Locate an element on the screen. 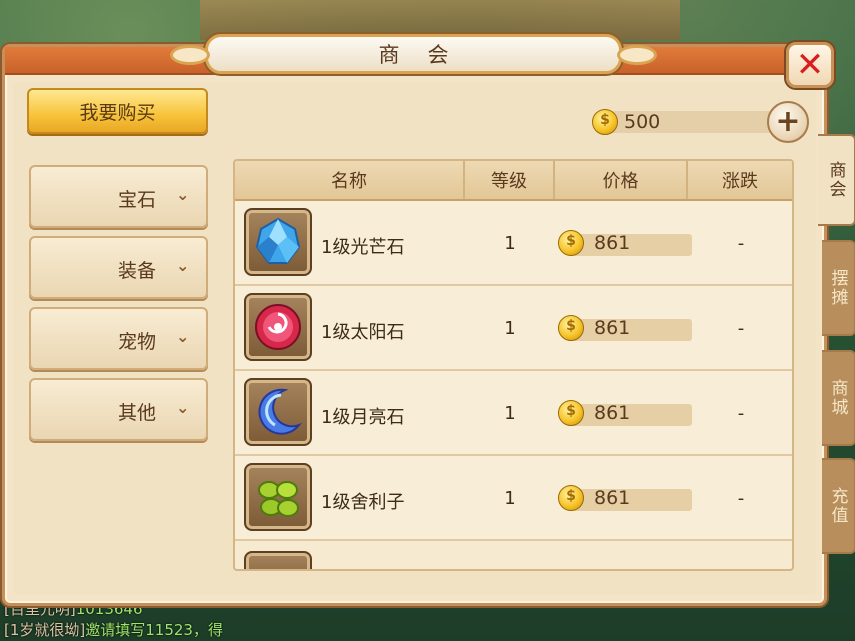 The image size is (855, 641). blue-crystal-gem-icon is located at coordinates (278, 240).